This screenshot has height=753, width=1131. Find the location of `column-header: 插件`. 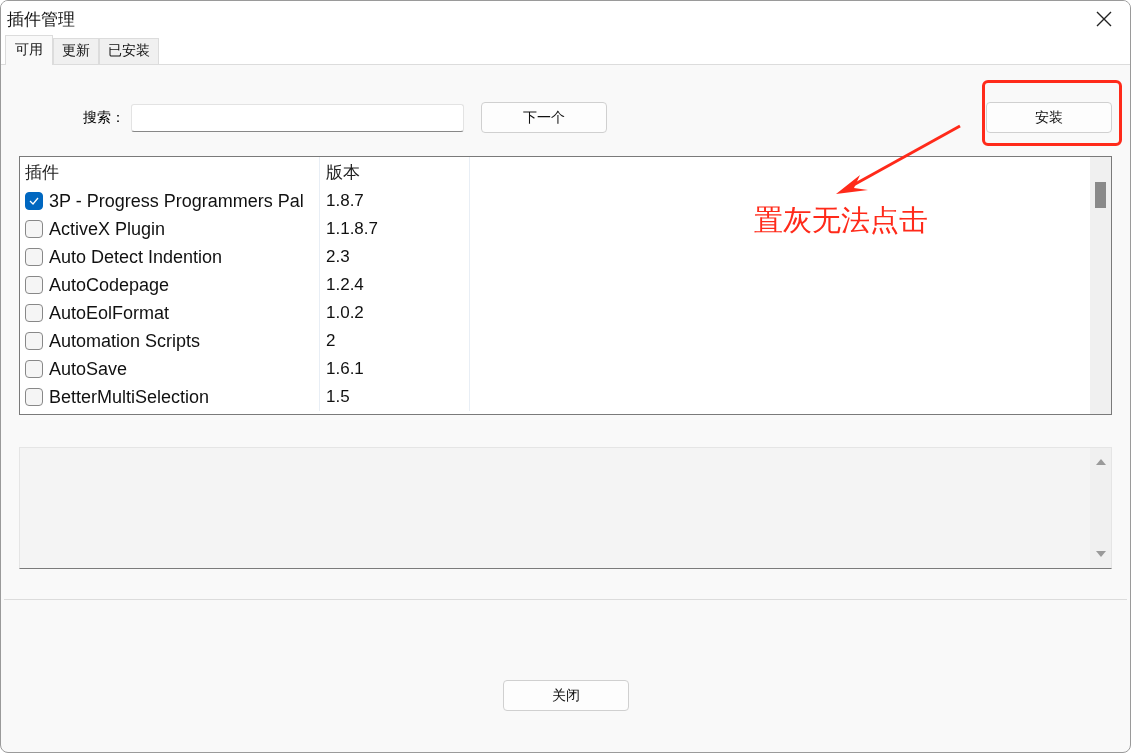

column-header: 插件 is located at coordinates (170, 172).